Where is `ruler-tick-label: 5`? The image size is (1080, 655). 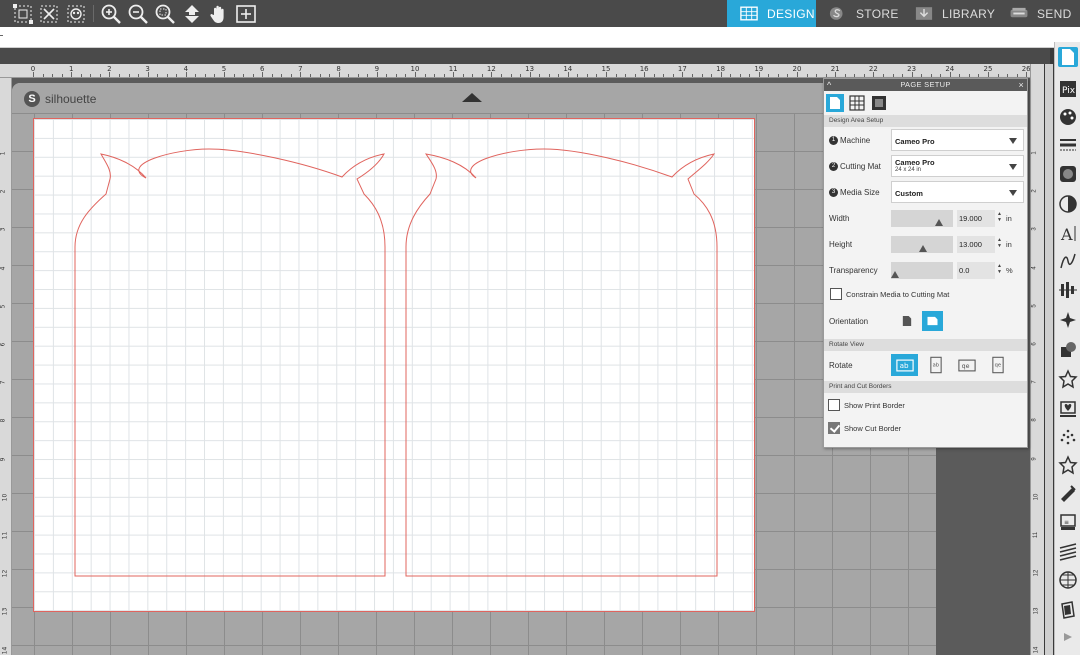 ruler-tick-label: 5 is located at coordinates (3, 306).